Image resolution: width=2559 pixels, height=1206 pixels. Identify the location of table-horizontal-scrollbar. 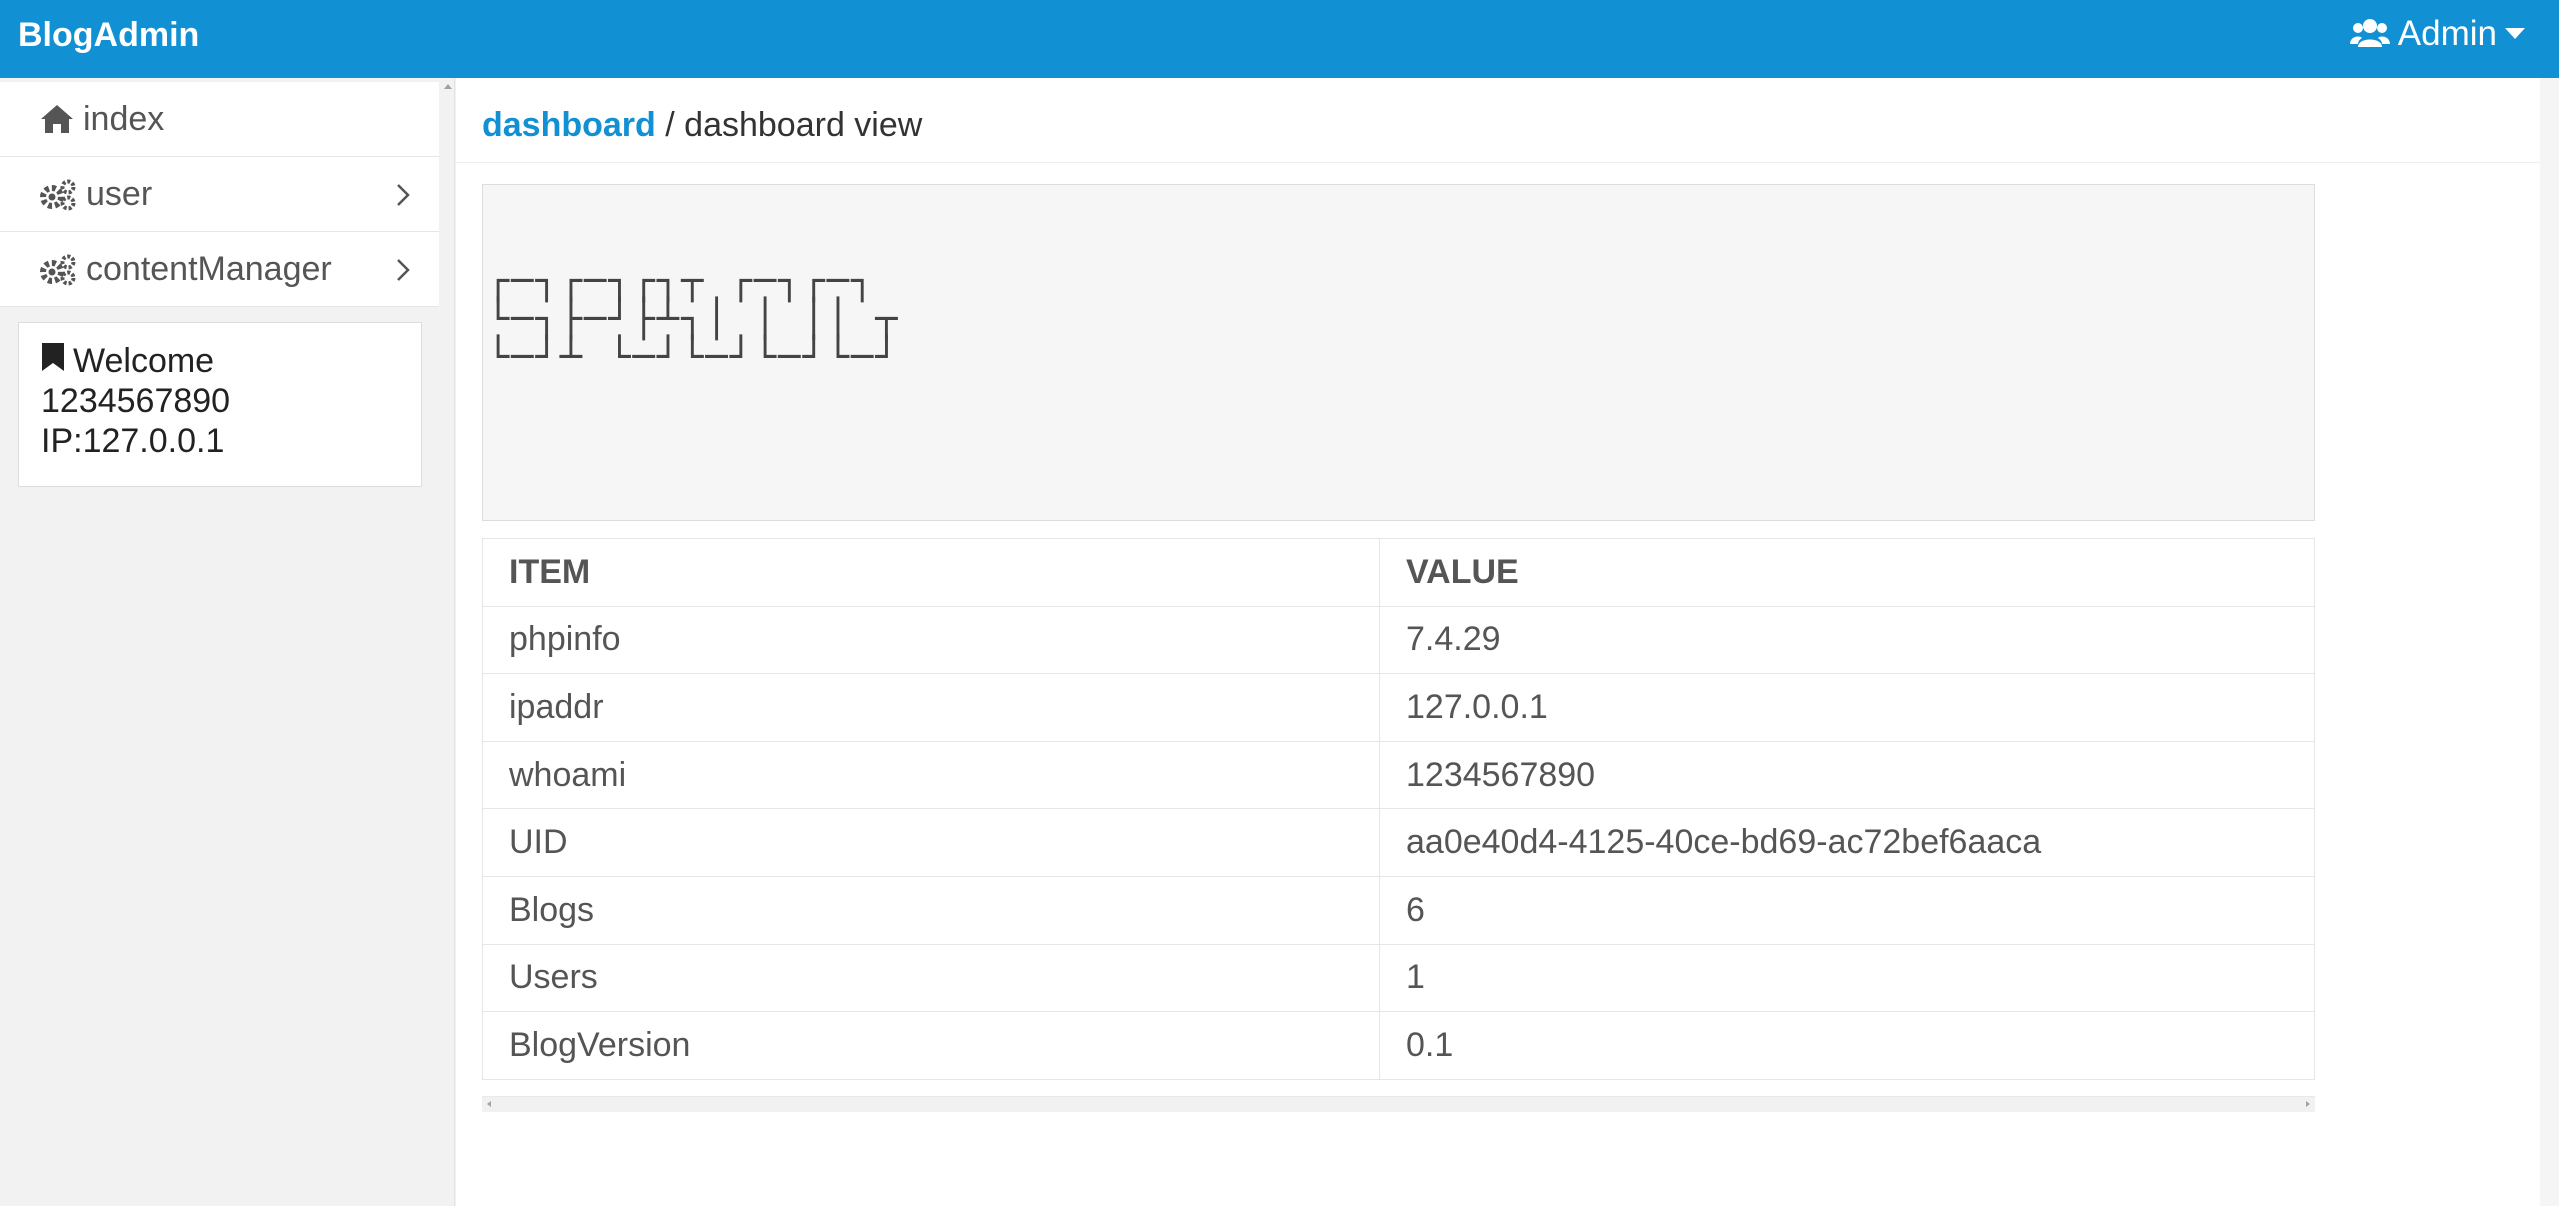
(1398, 1104).